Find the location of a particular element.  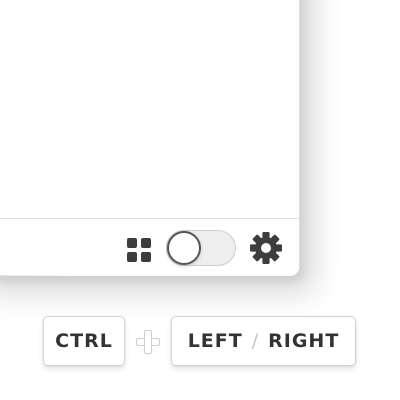

keycap-ctrl: CTRL is located at coordinates (84, 341).